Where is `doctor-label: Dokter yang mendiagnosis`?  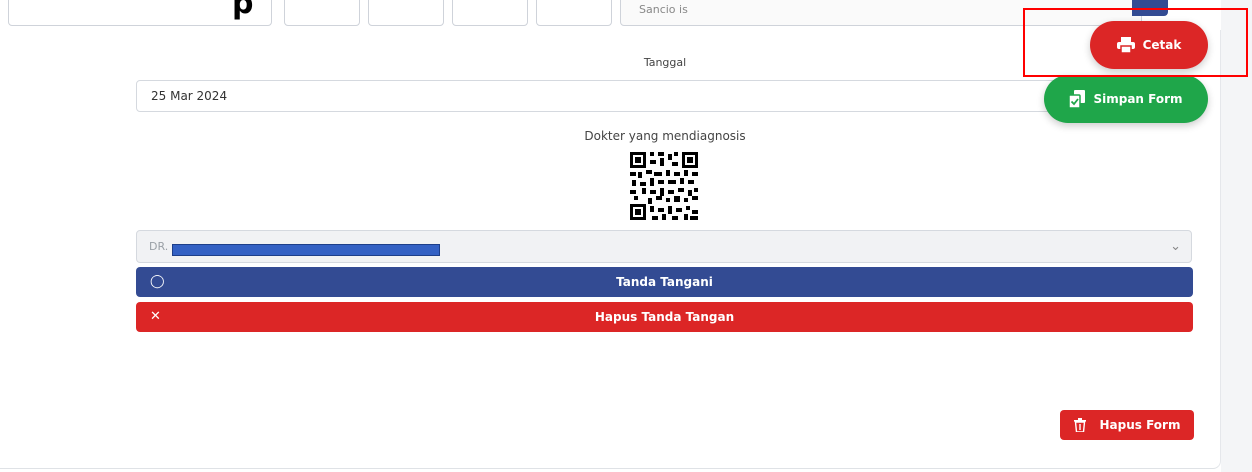
doctor-label: Dokter yang mendiagnosis is located at coordinates (665, 136).